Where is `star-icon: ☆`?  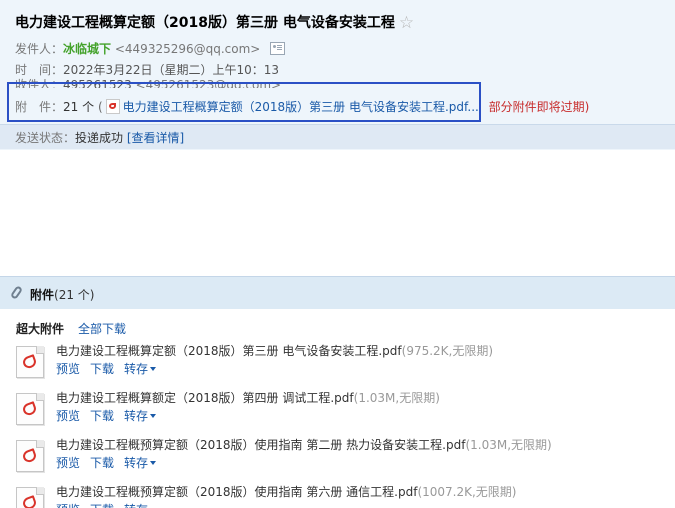 star-icon: ☆ is located at coordinates (406, 23).